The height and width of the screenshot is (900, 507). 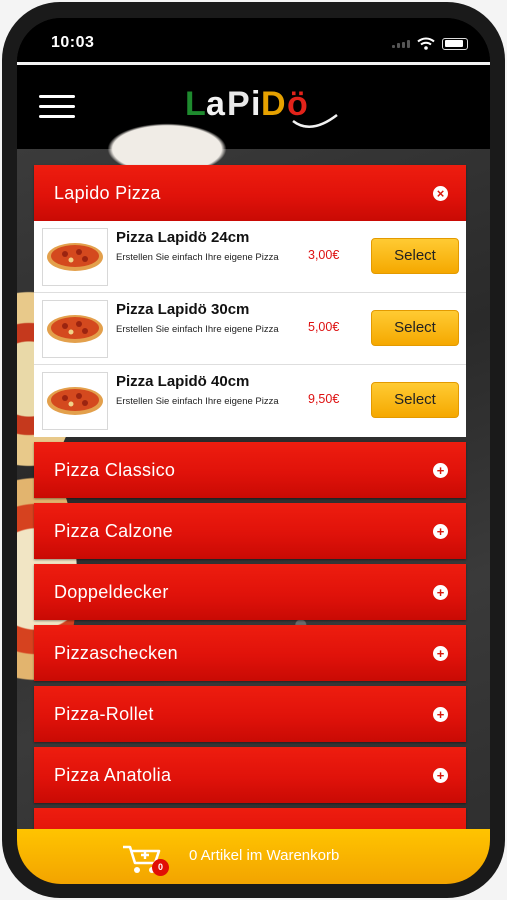 I want to click on close-circle-icon: ×, so click(x=440, y=193).